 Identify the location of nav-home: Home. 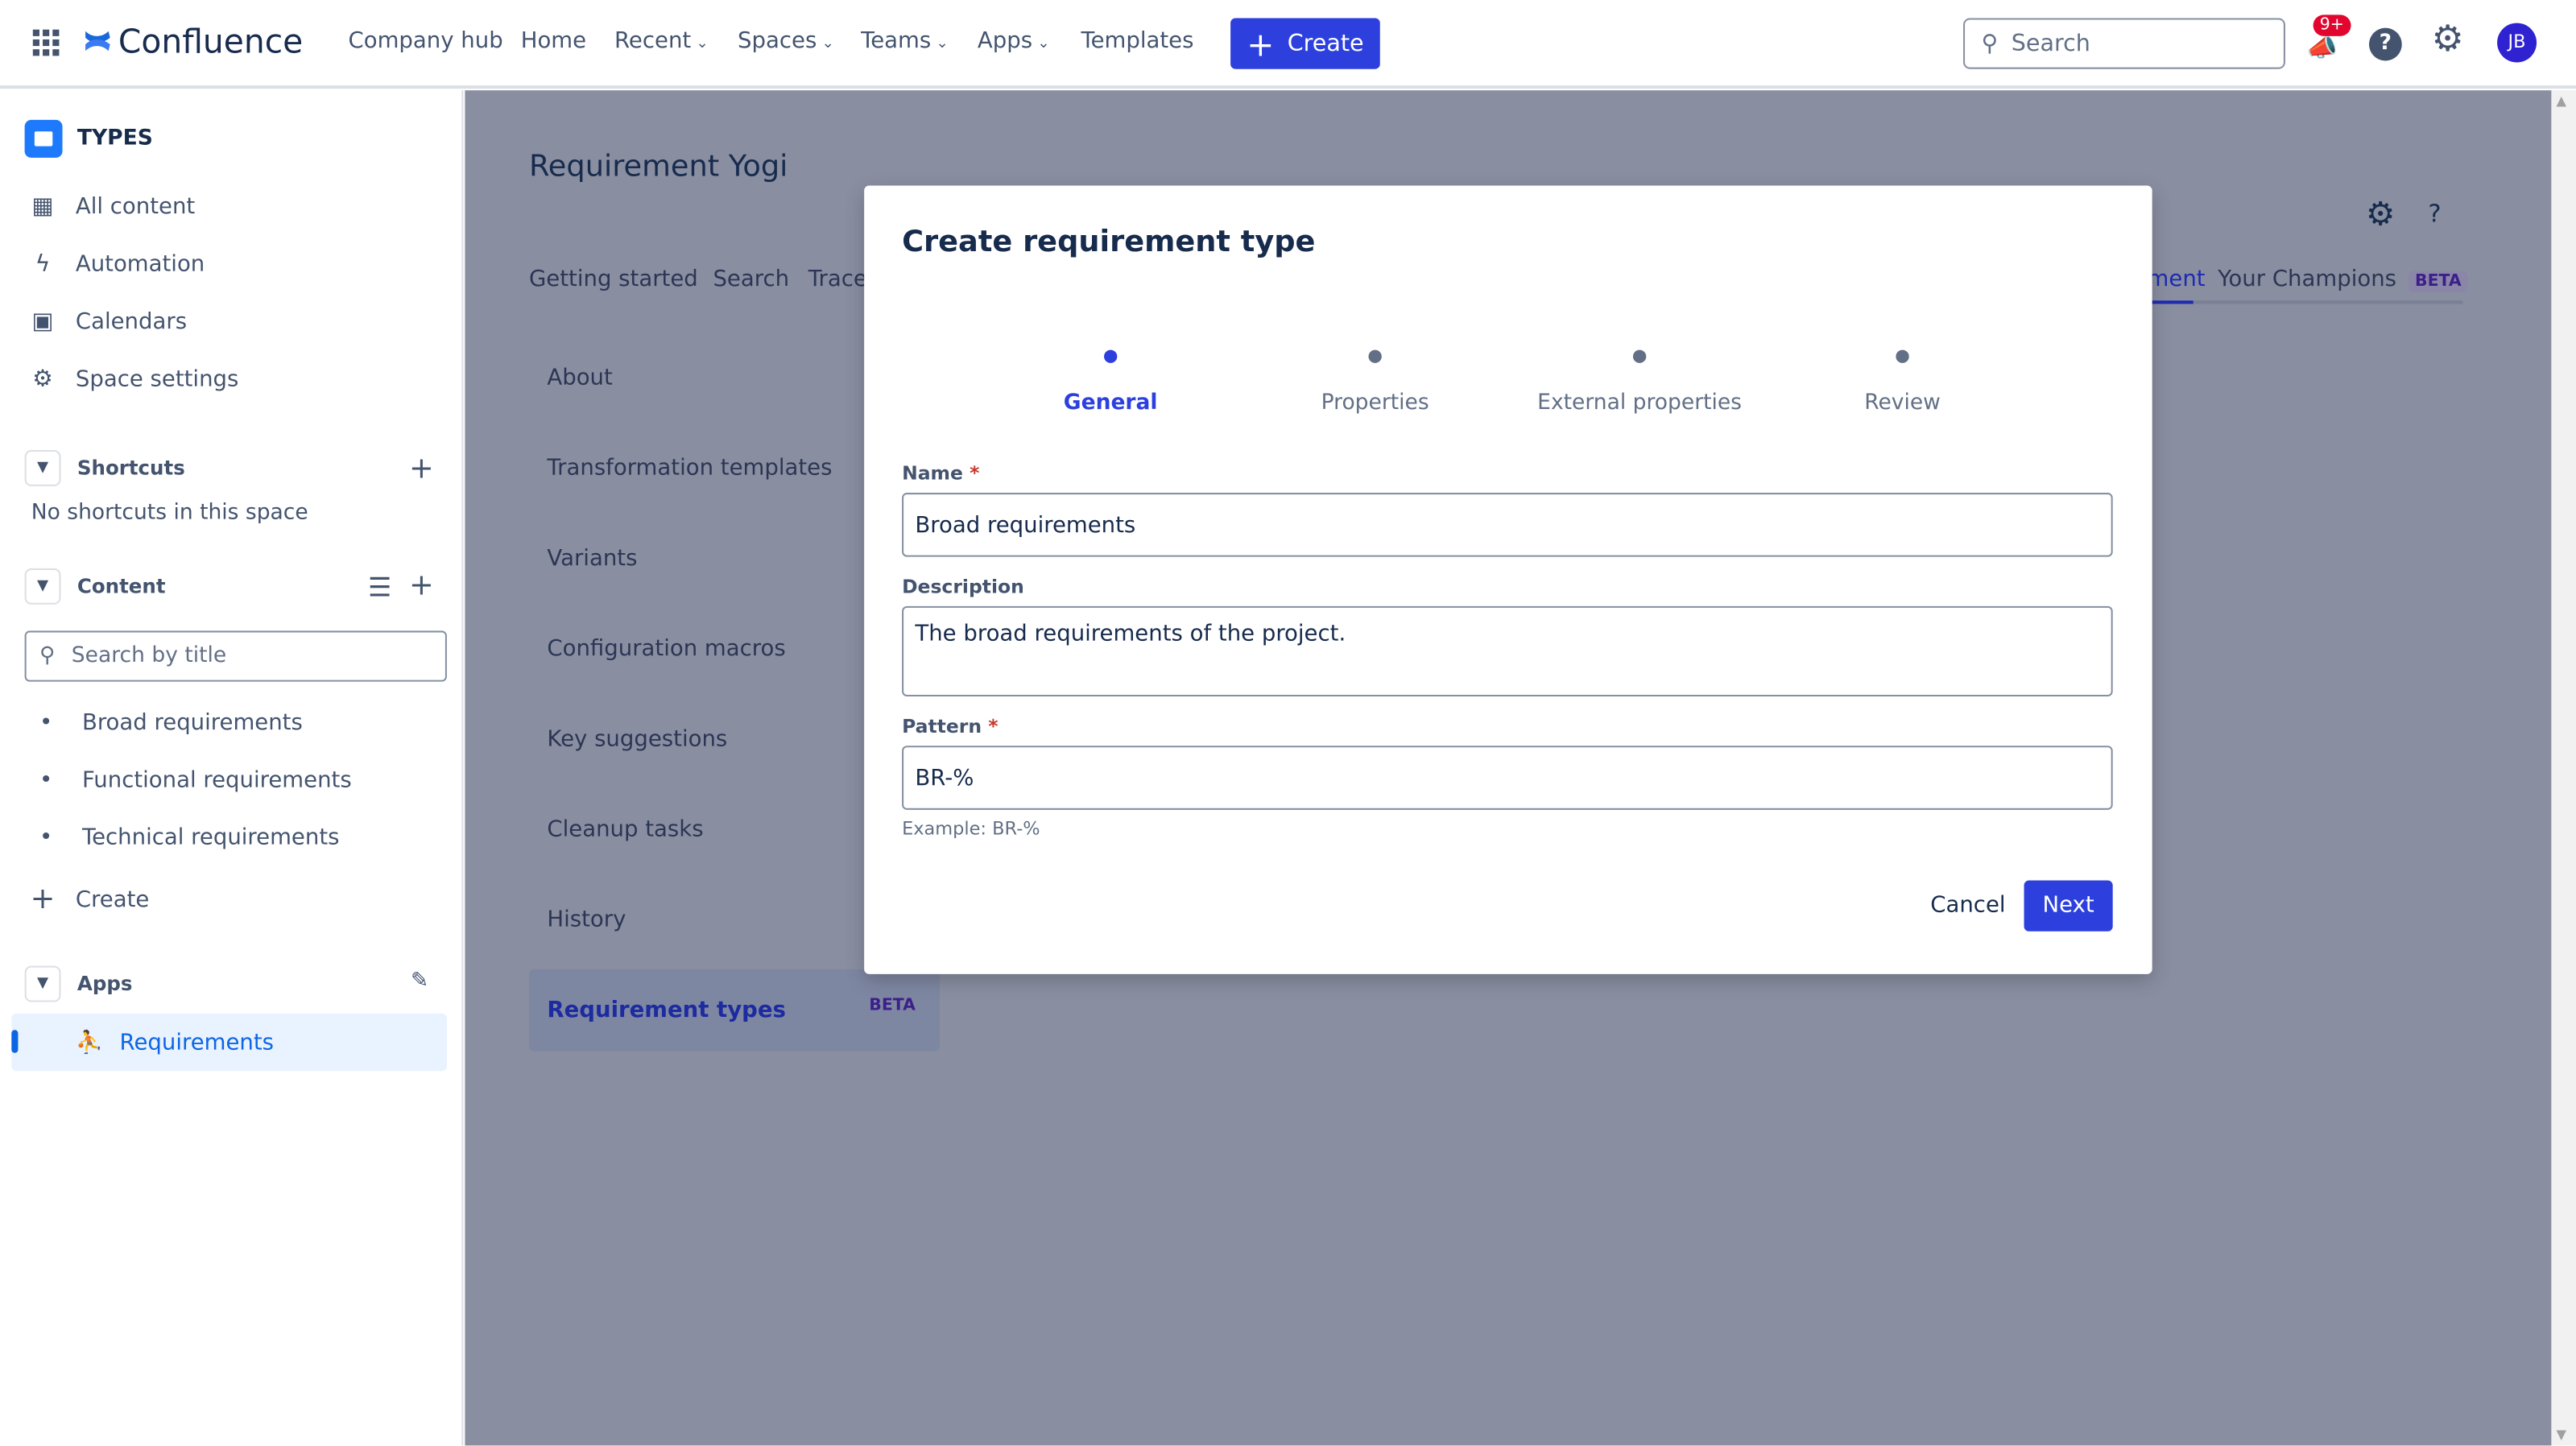
(554, 41).